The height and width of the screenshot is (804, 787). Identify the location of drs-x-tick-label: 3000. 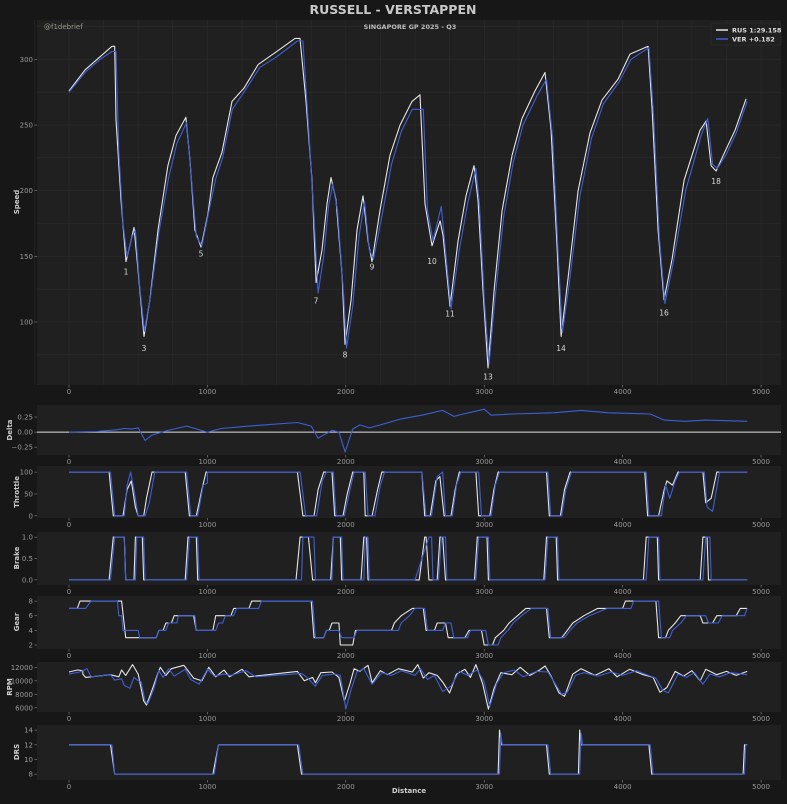
(484, 787).